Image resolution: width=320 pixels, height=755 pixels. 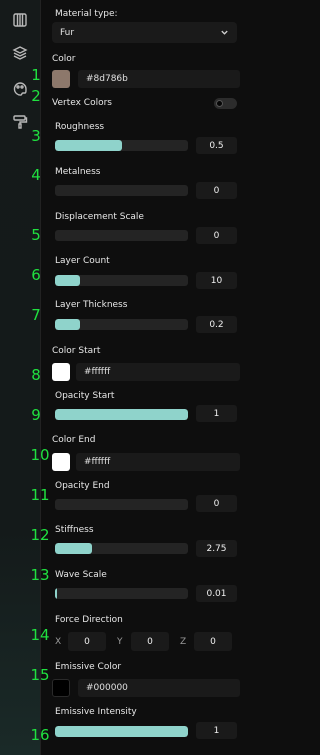 What do you see at coordinates (216, 235) in the screenshot?
I see `displacement-scale-value: 0` at bounding box center [216, 235].